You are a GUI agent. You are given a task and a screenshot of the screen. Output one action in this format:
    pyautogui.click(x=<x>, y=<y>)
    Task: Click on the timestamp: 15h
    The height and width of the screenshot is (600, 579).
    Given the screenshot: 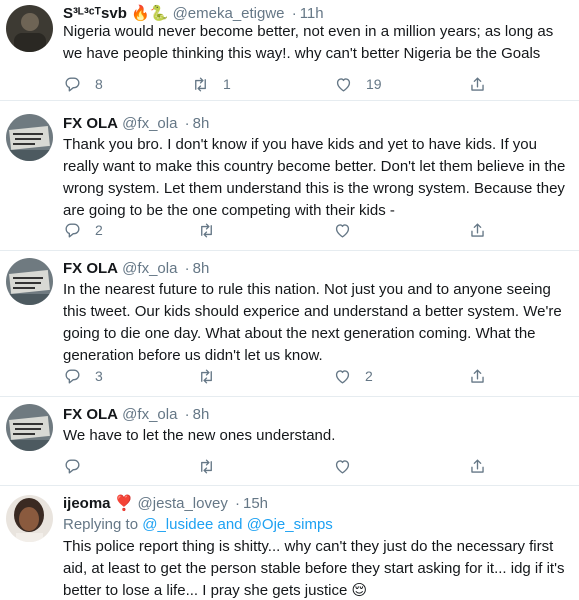 What is the action you would take?
    pyautogui.click(x=255, y=503)
    